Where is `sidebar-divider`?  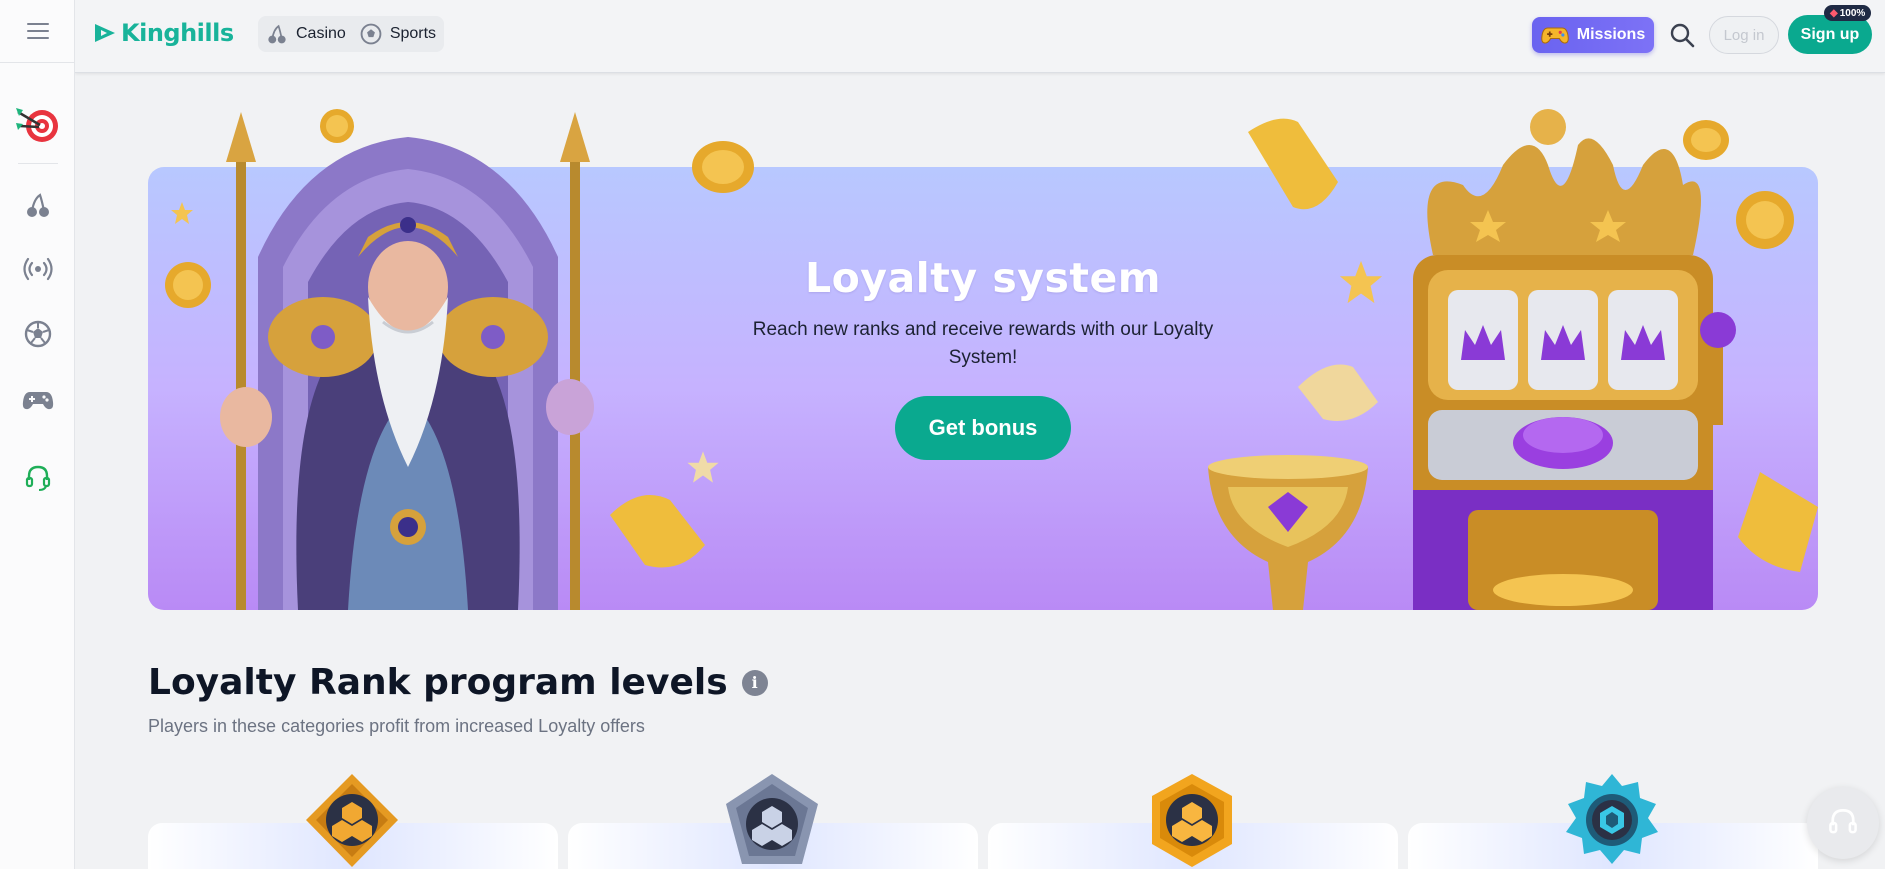
sidebar-divider is located at coordinates (38, 163).